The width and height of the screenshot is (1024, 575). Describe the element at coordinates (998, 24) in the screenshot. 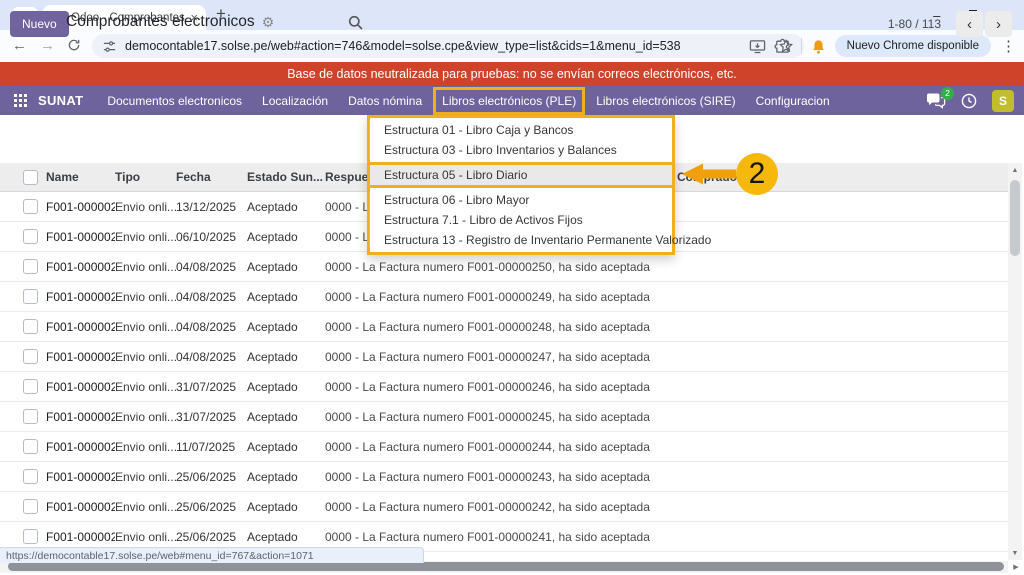

I see `pager-next-button: ›` at that location.